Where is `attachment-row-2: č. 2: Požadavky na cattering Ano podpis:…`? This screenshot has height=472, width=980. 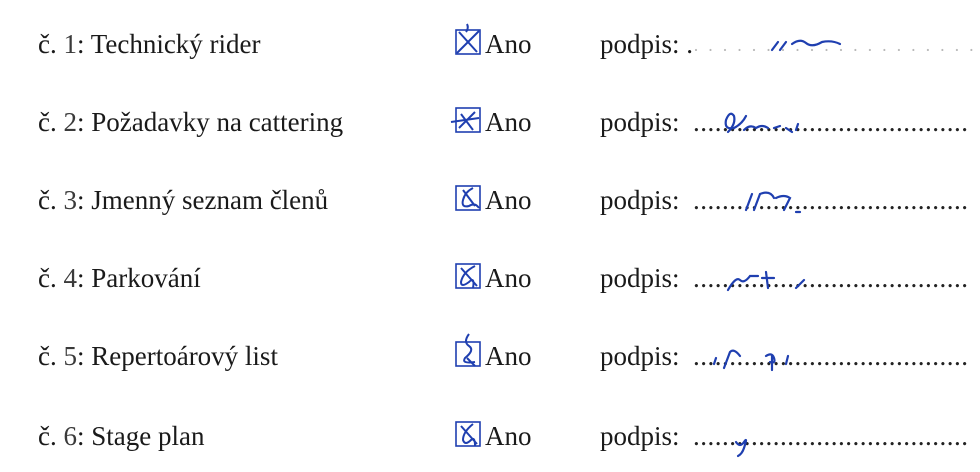 attachment-row-2: č. 2: Požadavky na cattering Ano podpis:… is located at coordinates (490, 120).